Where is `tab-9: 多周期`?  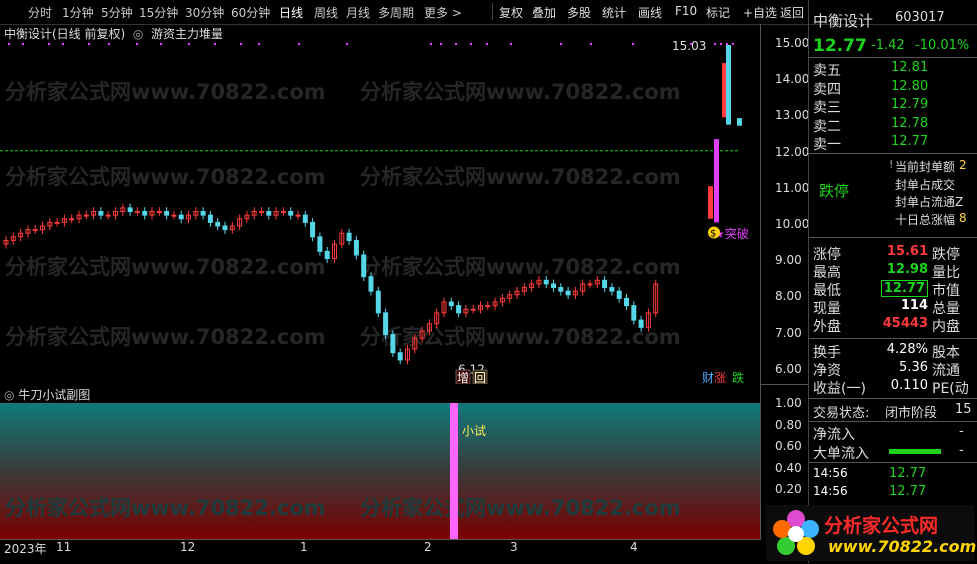 tab-9: 多周期 is located at coordinates (396, 12).